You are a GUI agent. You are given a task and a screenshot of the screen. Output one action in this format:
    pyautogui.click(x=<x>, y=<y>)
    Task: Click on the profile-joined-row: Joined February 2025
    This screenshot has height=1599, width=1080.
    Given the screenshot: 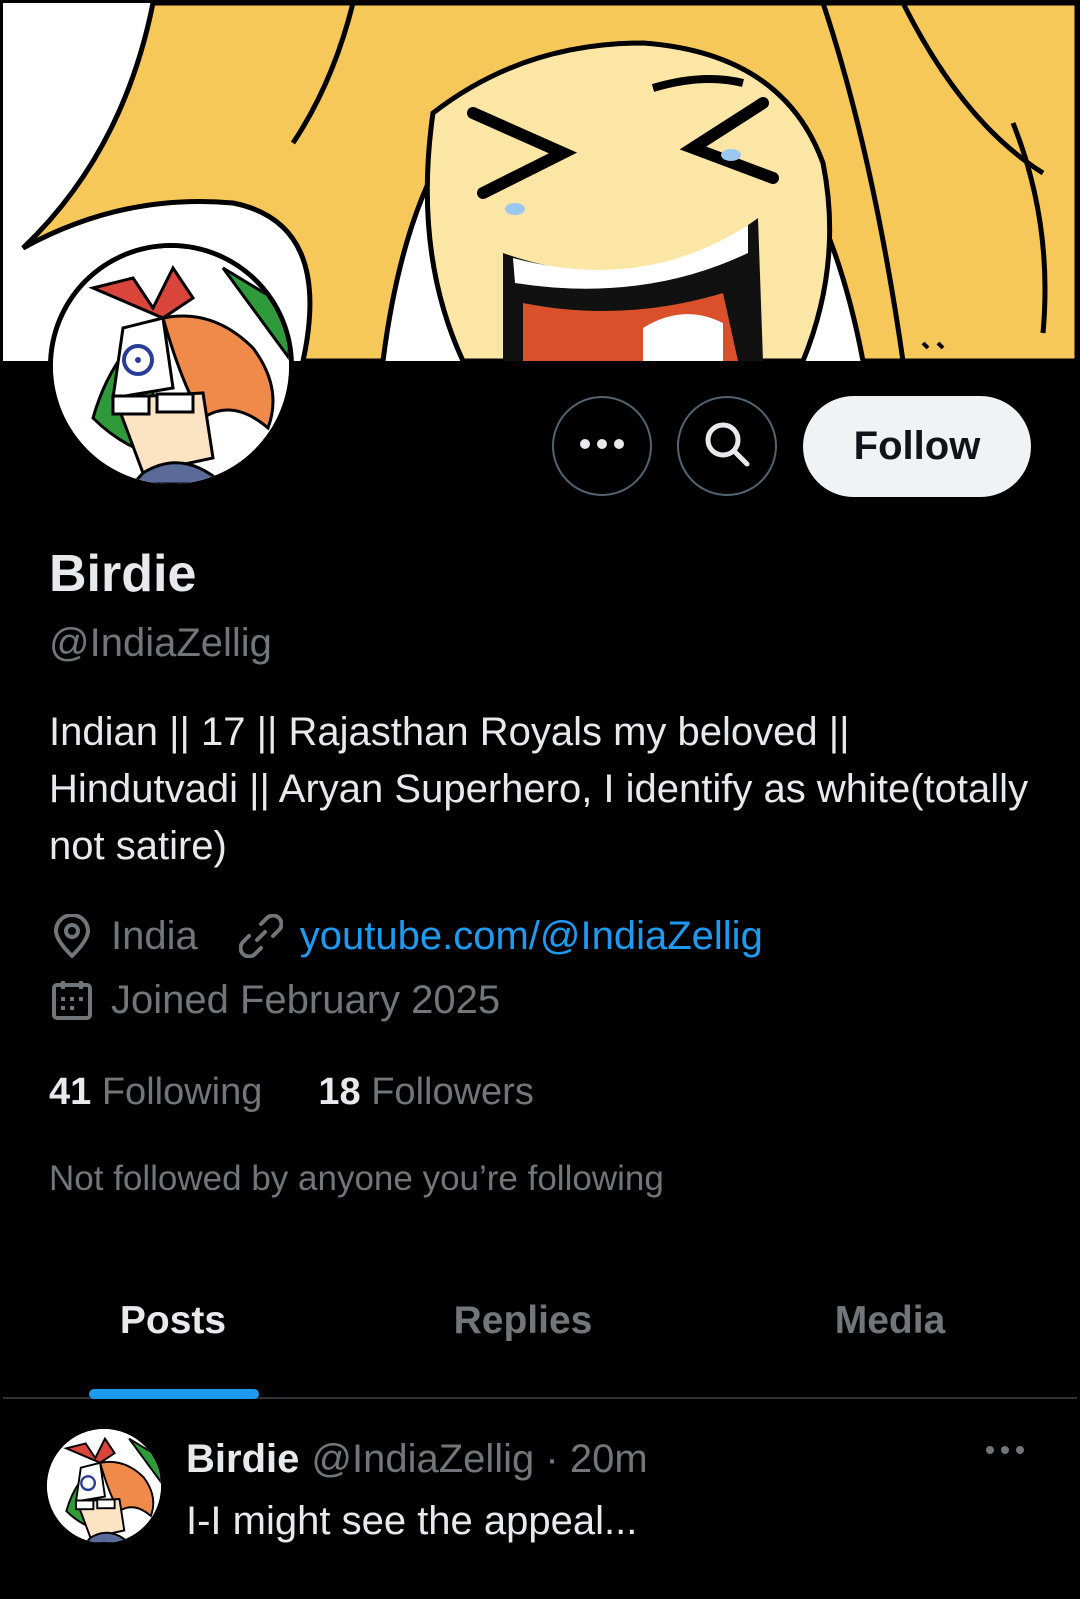 What is the action you would take?
    pyautogui.click(x=274, y=1000)
    